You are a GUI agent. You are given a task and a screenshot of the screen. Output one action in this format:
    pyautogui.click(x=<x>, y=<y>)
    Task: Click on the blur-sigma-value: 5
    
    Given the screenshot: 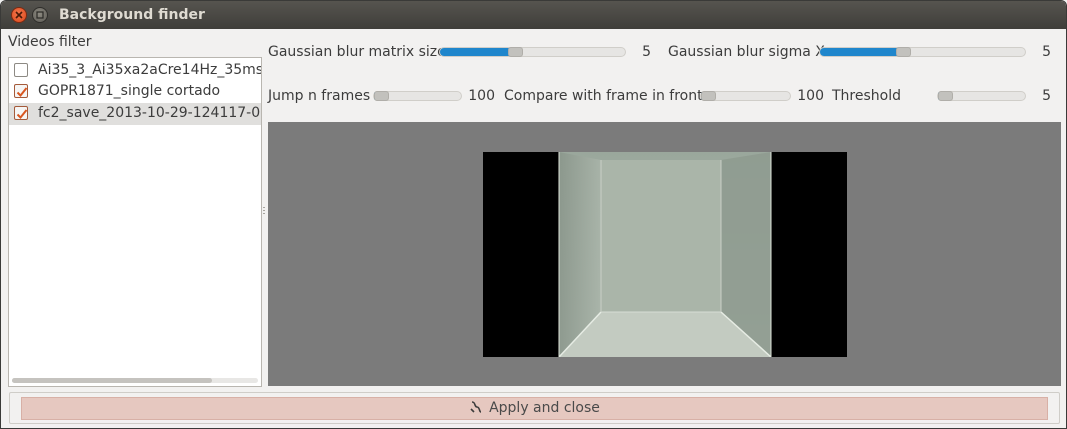 What is the action you would take?
    pyautogui.click(x=1046, y=52)
    